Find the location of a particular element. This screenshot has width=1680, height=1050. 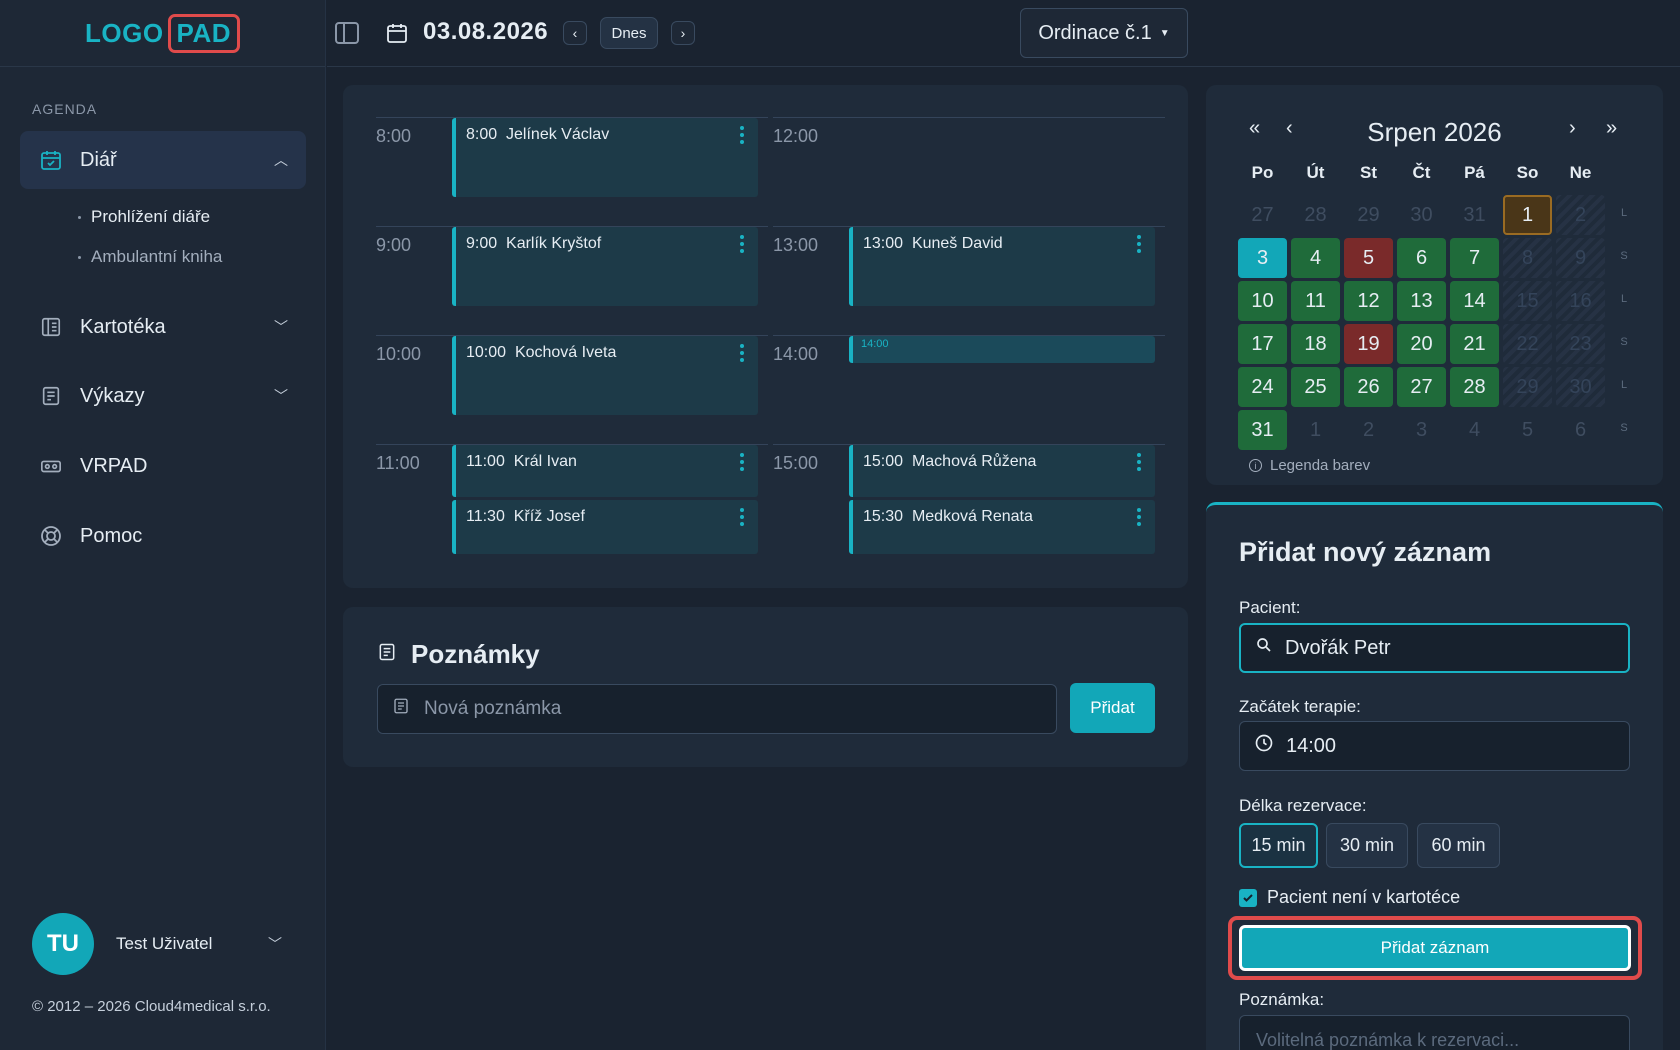

appointment: 9:00 Karlík Kryštof is located at coordinates (605, 266).